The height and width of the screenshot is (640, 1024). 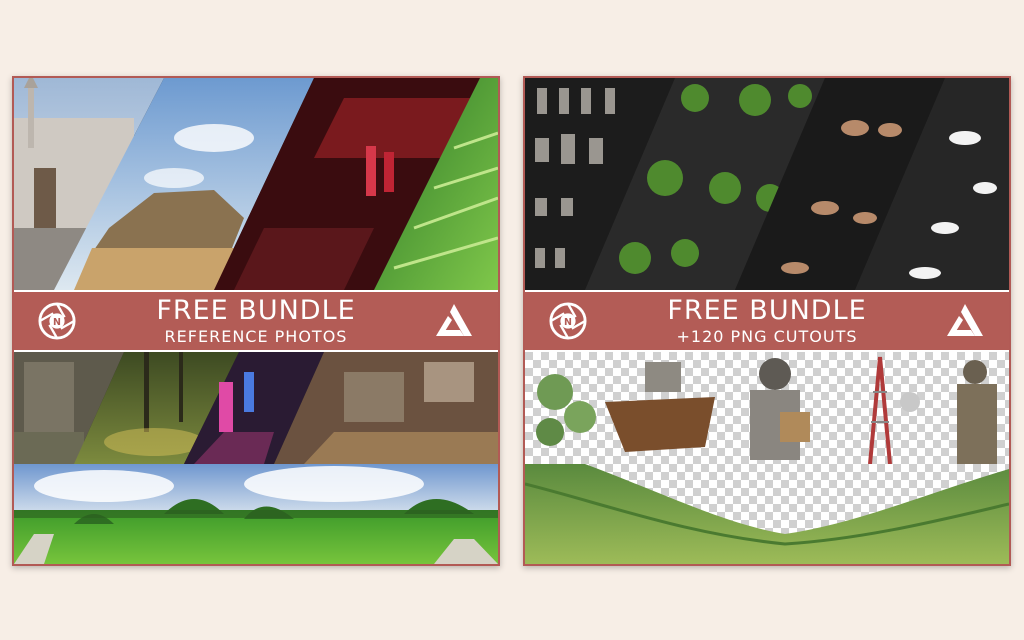 I want to click on bottom-cutout-collage, so click(x=767, y=408).